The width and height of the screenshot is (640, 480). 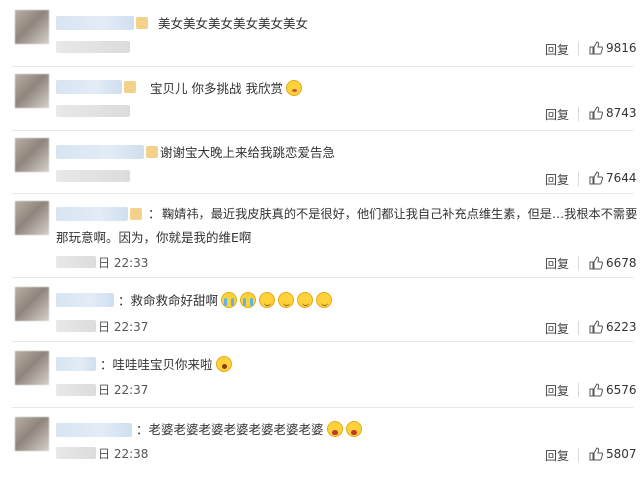 I want to click on comment-item: 宝贝儿 你多挑战 我欣赏 回复 8743, so click(x=320, y=99).